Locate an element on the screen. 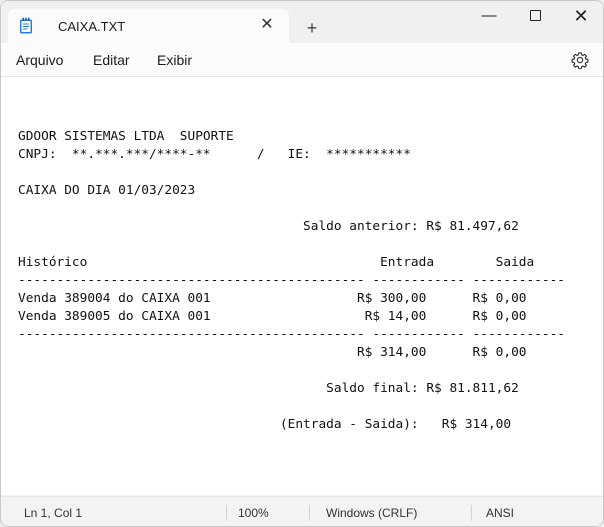 Image resolution: width=604 pixels, height=527 pixels. document-line: GDOOR SISTEMAS LTDA SUPORTE is located at coordinates (126, 136).